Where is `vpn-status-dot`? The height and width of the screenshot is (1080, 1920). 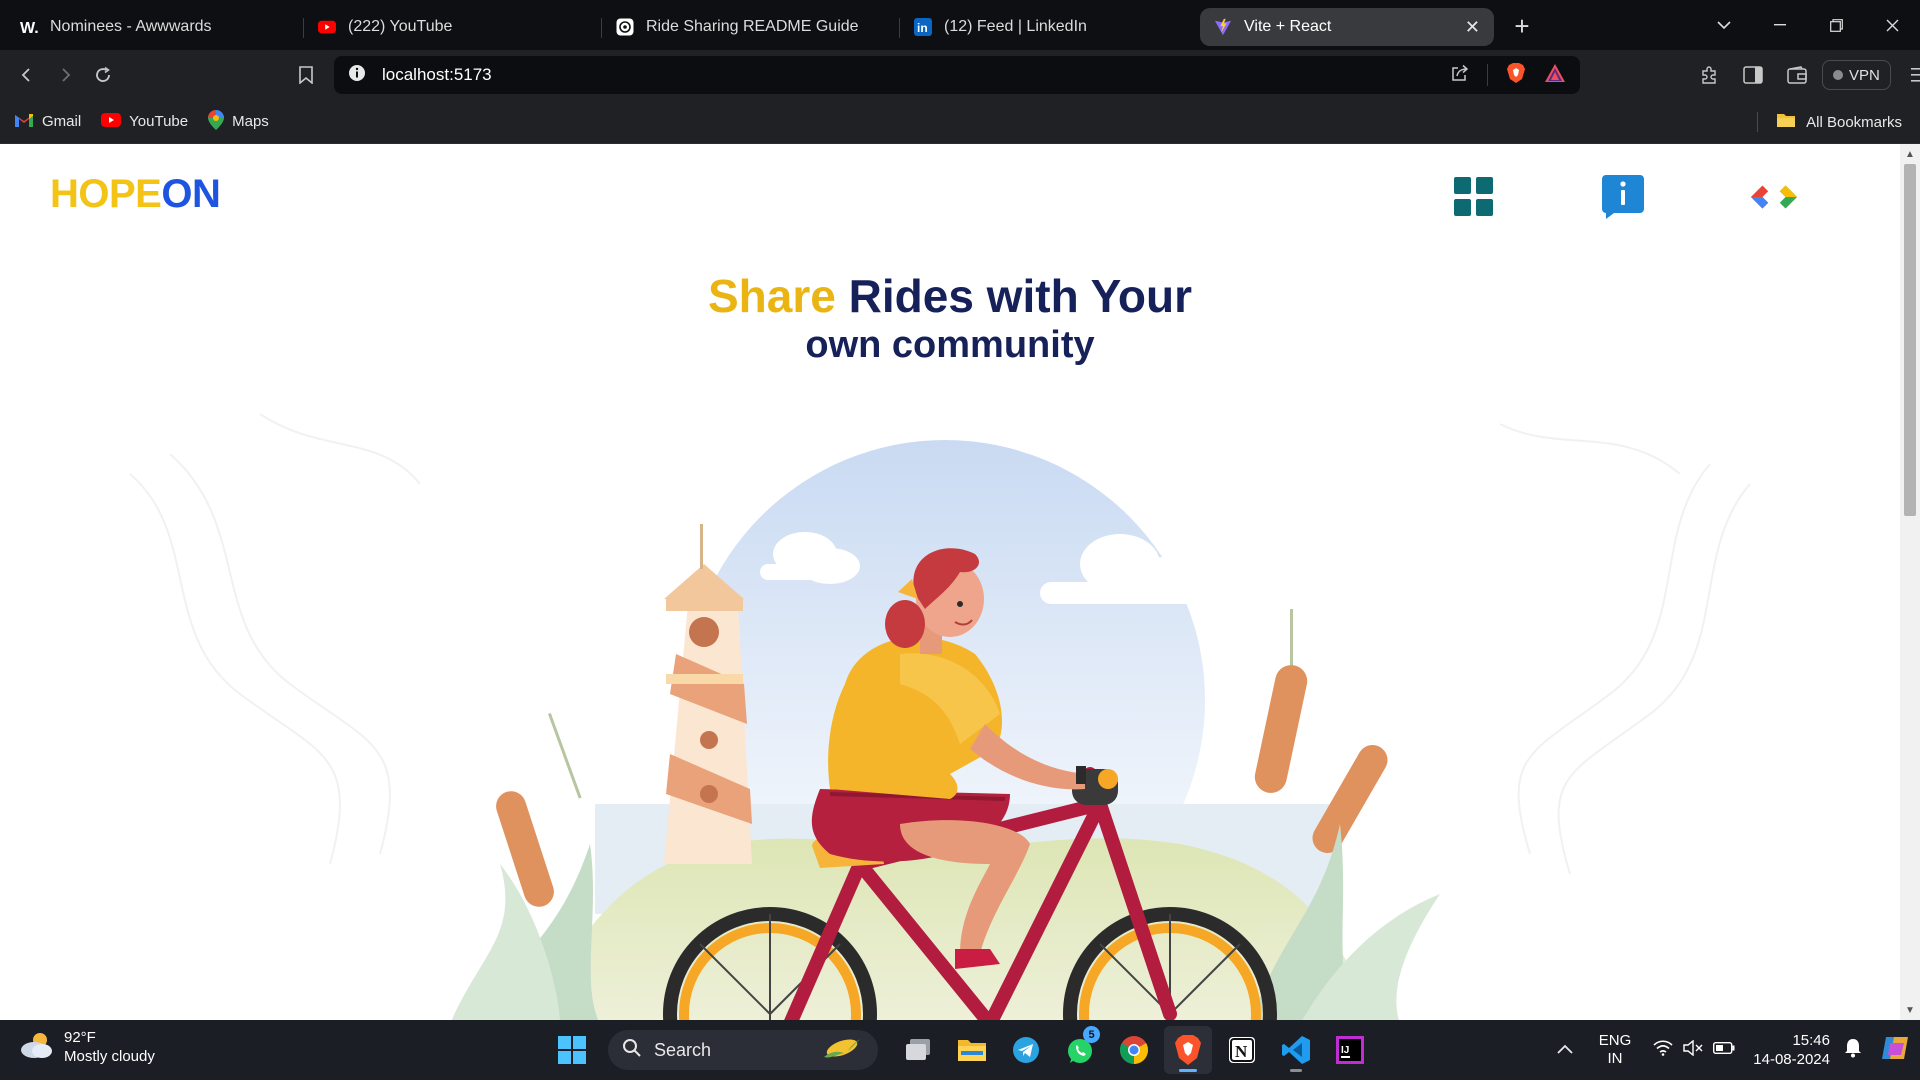 vpn-status-dot is located at coordinates (1838, 75).